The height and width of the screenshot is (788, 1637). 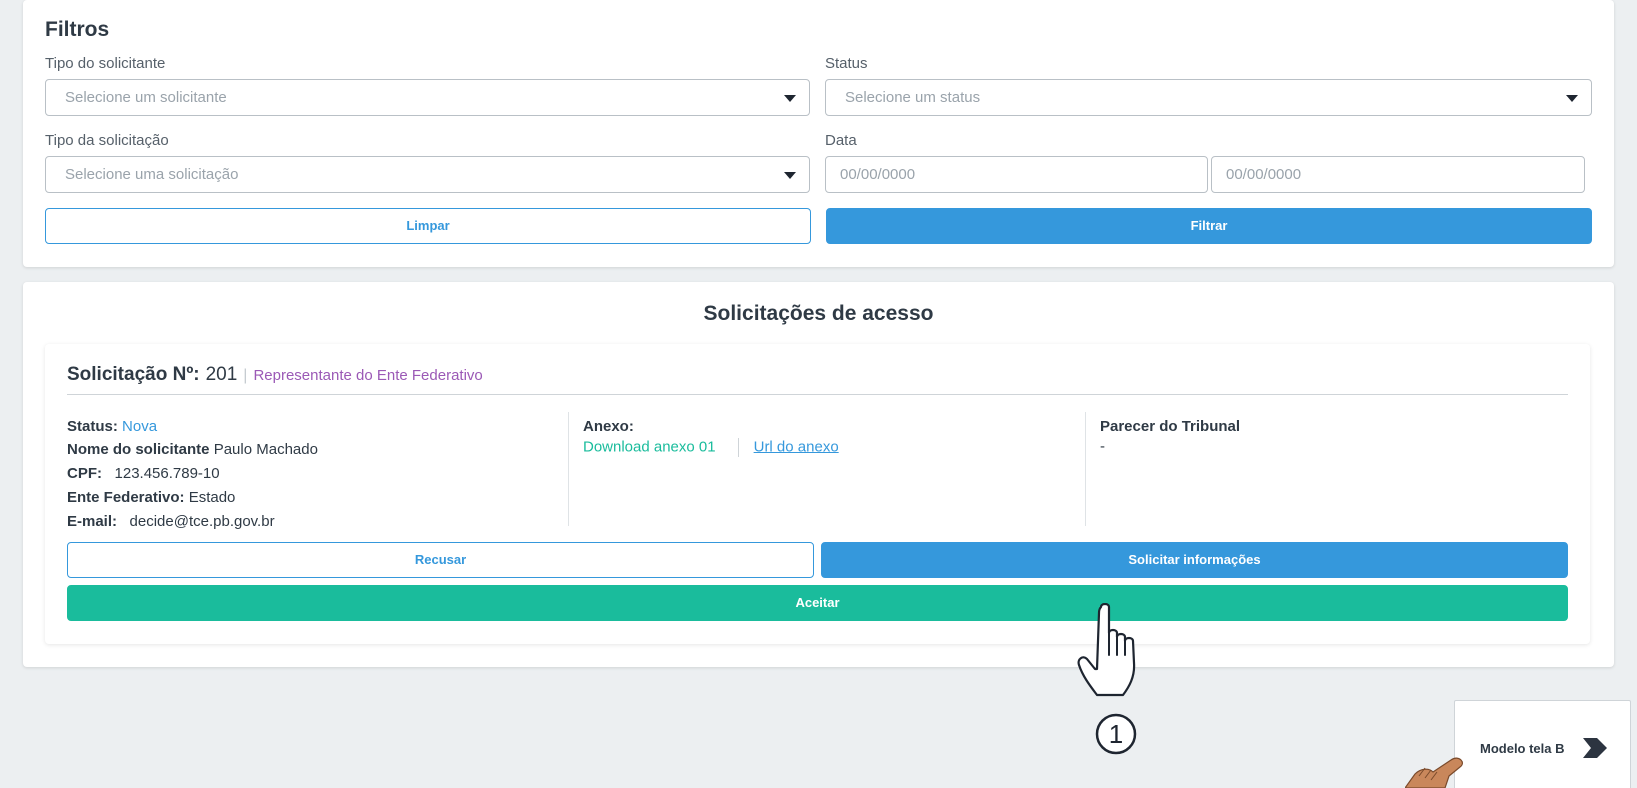 I want to click on requester-type-label: Tipo do solicitante, so click(x=105, y=63).